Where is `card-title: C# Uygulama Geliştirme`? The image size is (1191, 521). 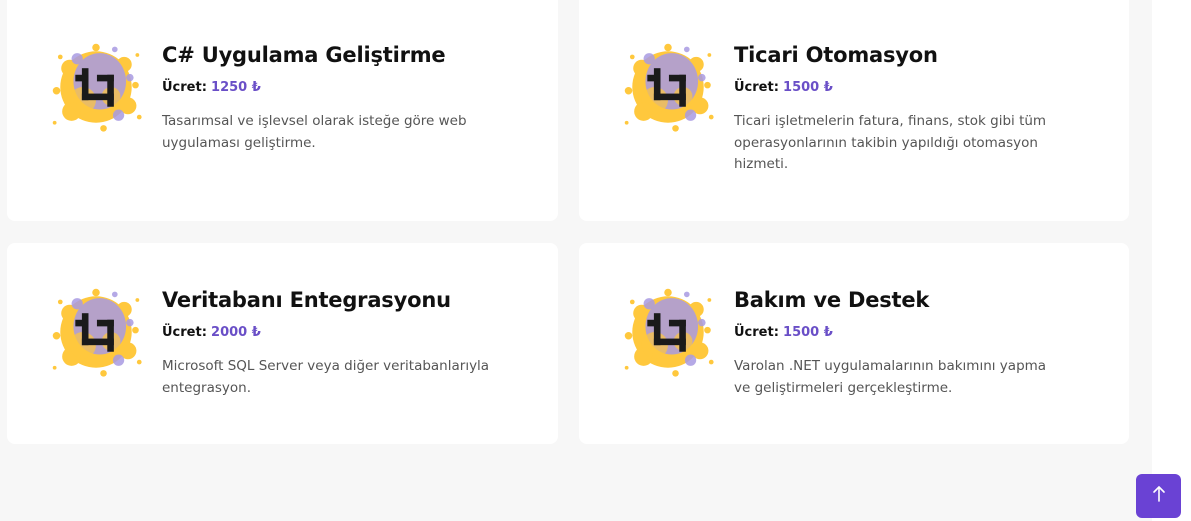 card-title: C# Uygulama Geliştirme is located at coordinates (304, 55).